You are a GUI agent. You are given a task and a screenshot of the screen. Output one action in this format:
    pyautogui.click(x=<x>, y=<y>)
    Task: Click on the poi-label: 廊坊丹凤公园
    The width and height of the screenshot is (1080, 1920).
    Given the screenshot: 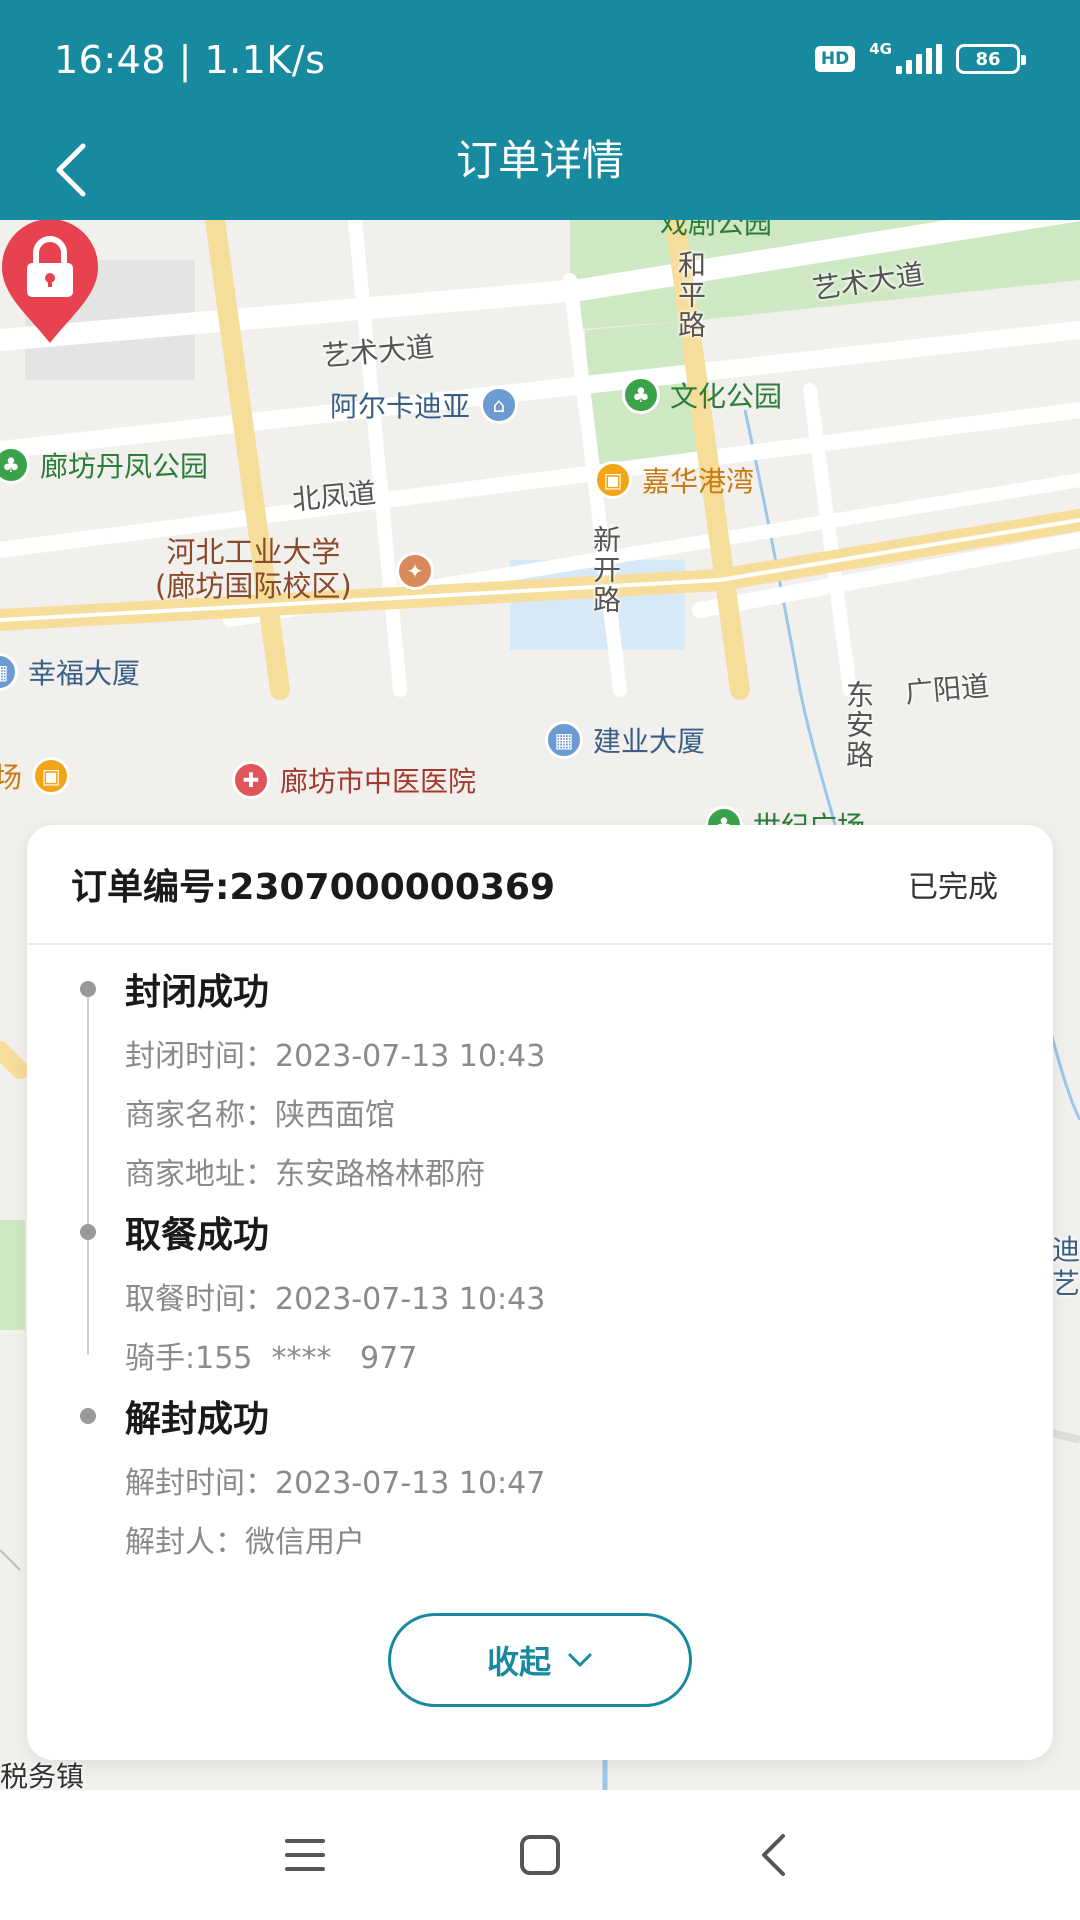 What is the action you would take?
    pyautogui.click(x=124, y=466)
    